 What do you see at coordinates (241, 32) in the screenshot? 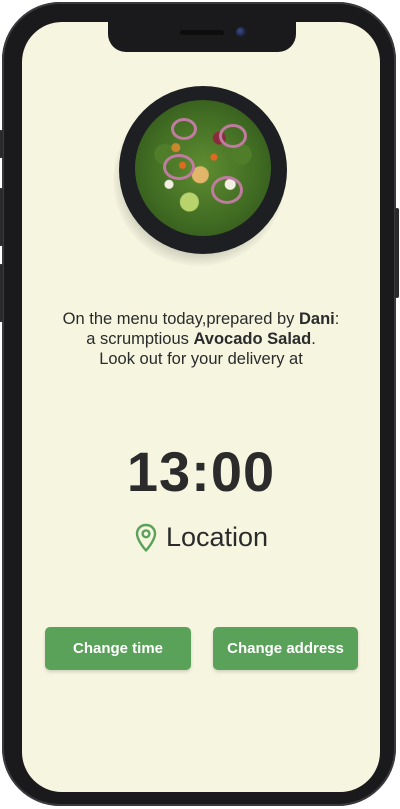
I see `front-camera-icon` at bounding box center [241, 32].